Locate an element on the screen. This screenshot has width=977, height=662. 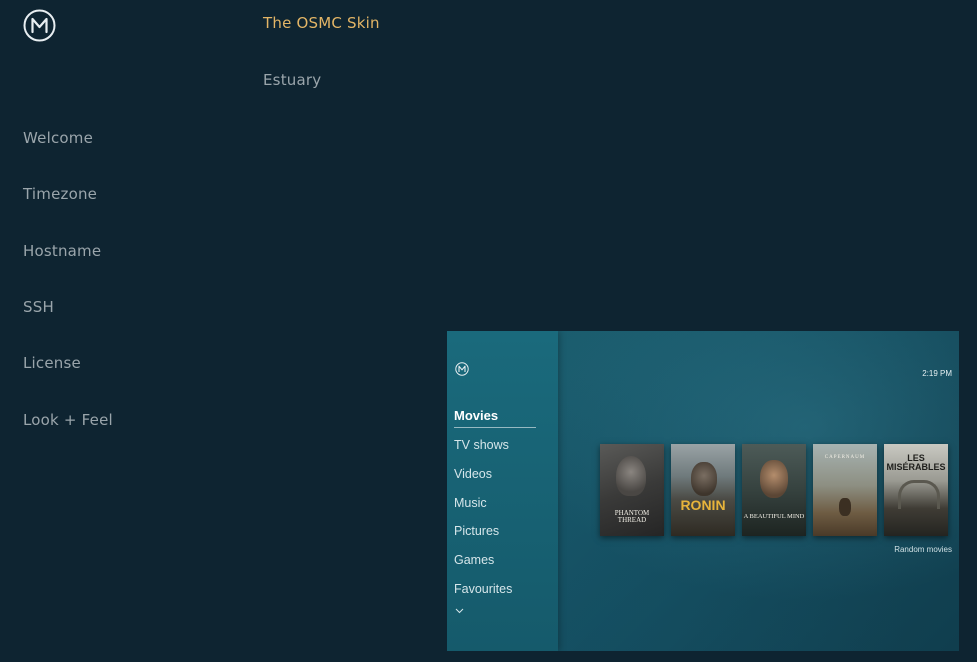
preview-menu-tv-shows: TV shows is located at coordinates (481, 445).